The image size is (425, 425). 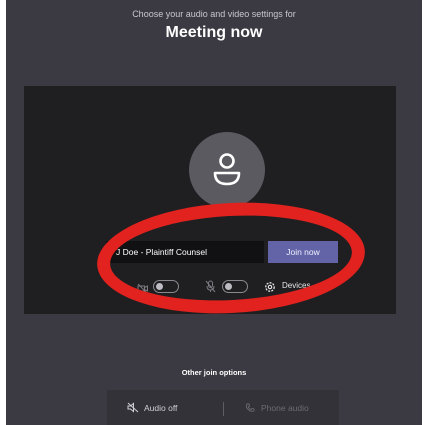 What do you see at coordinates (210, 289) in the screenshot?
I see `mic-off-icon` at bounding box center [210, 289].